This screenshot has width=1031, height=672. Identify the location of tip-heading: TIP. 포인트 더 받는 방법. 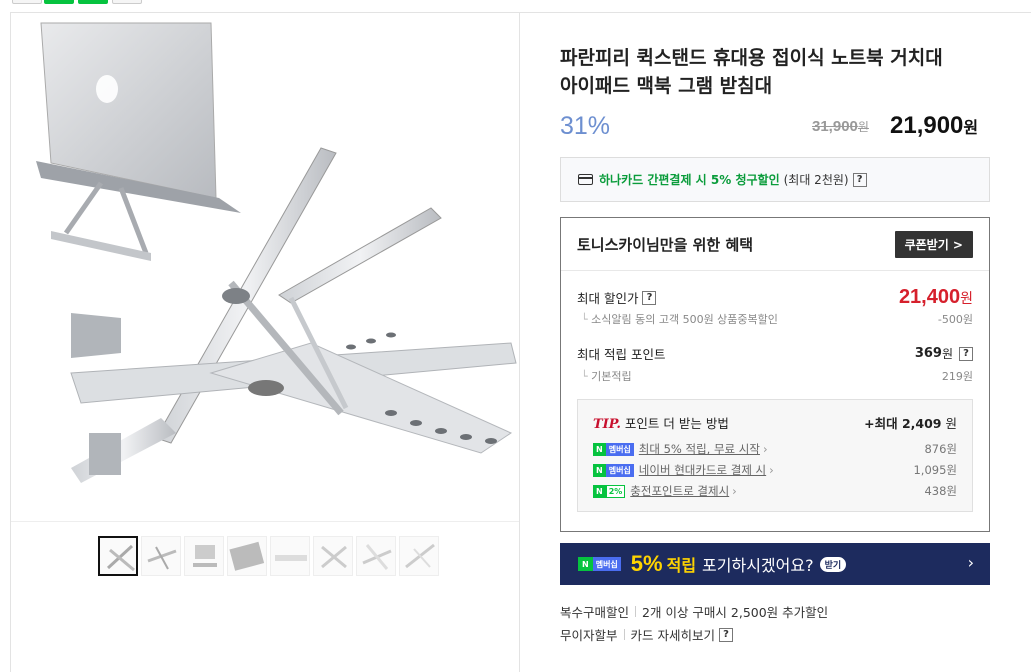
(661, 422).